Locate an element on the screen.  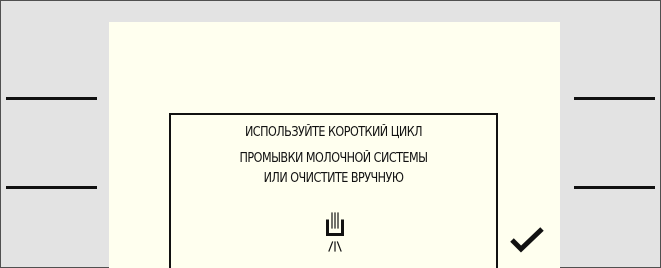
message-line-2: ПРОМЫВКИ МОЛОЧНОЙ СИСТЕМЫ is located at coordinates (333, 158).